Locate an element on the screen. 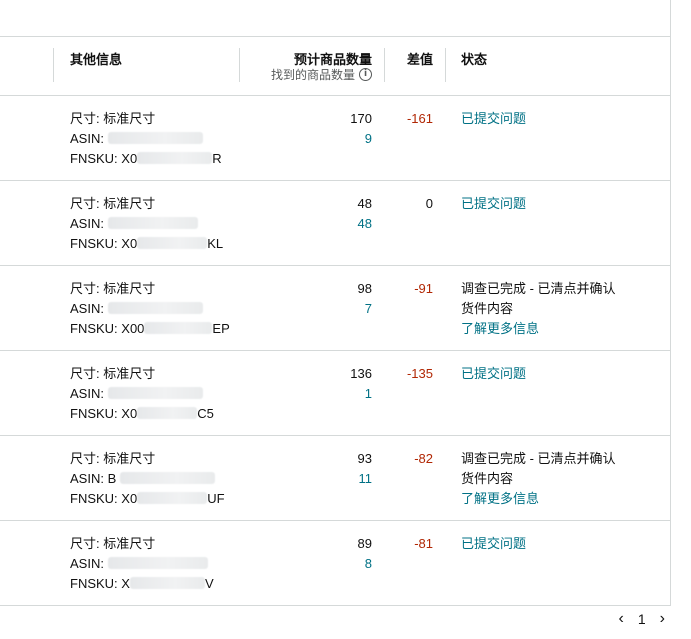 The height and width of the screenshot is (639, 691). found-qty: 48 is located at coordinates (364, 223).